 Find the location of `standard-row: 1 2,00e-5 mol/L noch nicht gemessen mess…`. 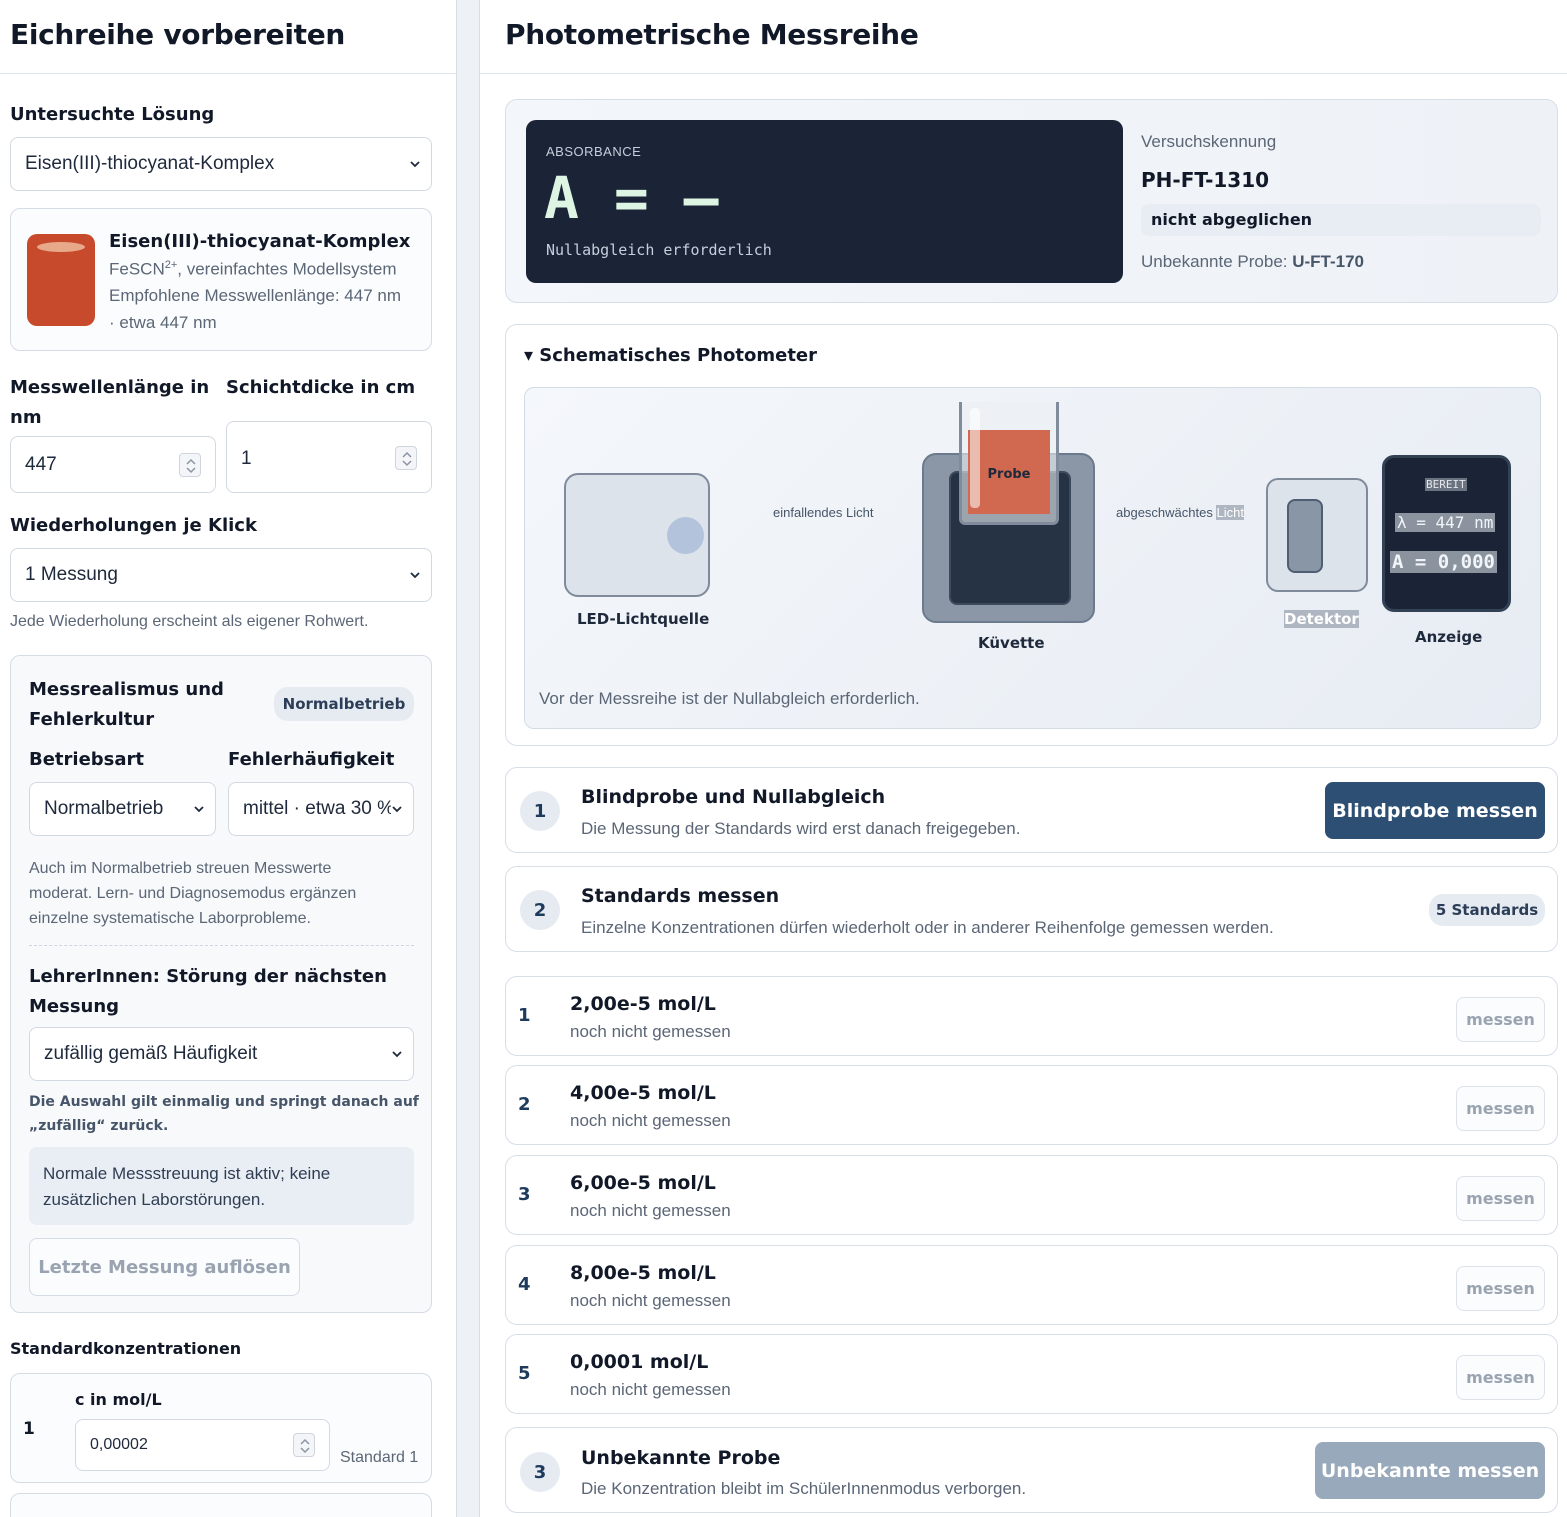

standard-row: 1 2,00e-5 mol/L noch nicht gemessen mess… is located at coordinates (1031, 1016).